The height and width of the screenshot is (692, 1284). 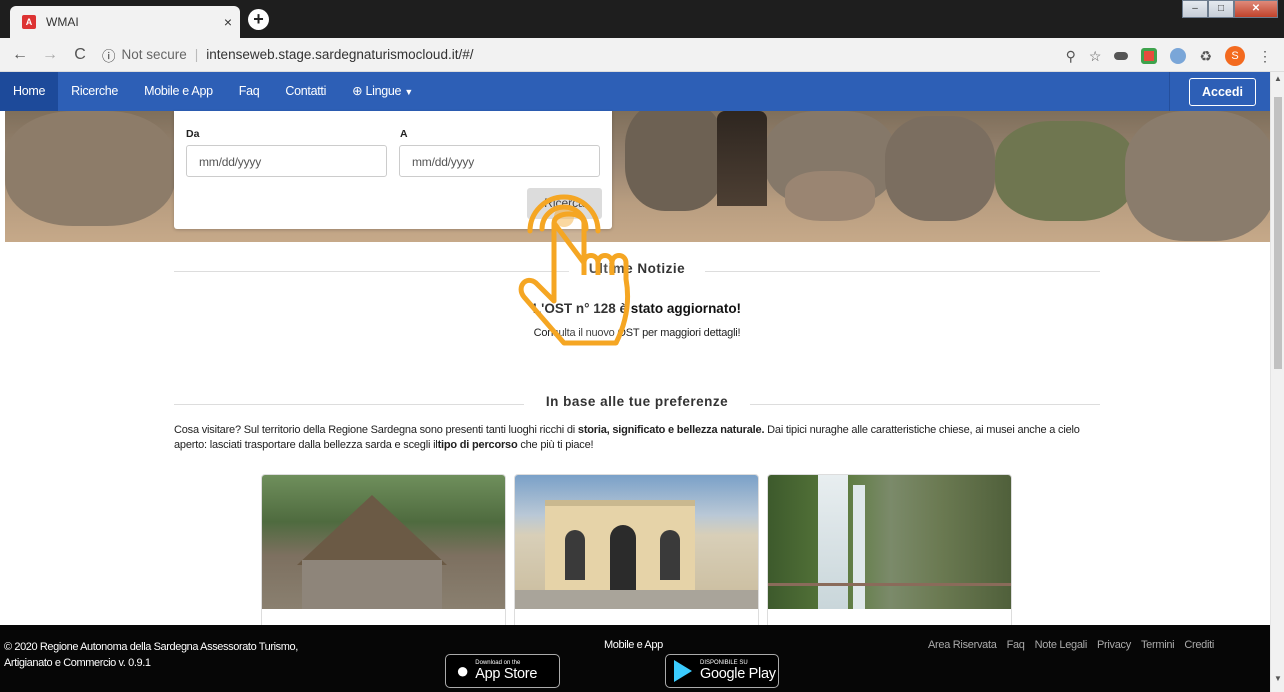 What do you see at coordinates (555, 445) in the screenshot?
I see `intro-text: che più ti piace!` at bounding box center [555, 445].